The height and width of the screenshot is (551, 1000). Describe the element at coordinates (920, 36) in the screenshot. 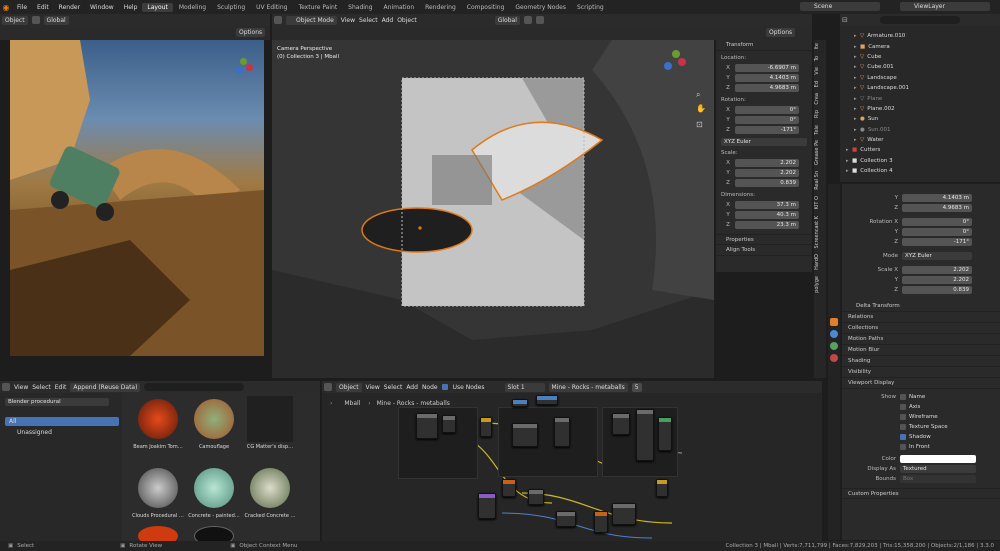

I see `outliner-row: ▸ ▽ Armature.010` at that location.